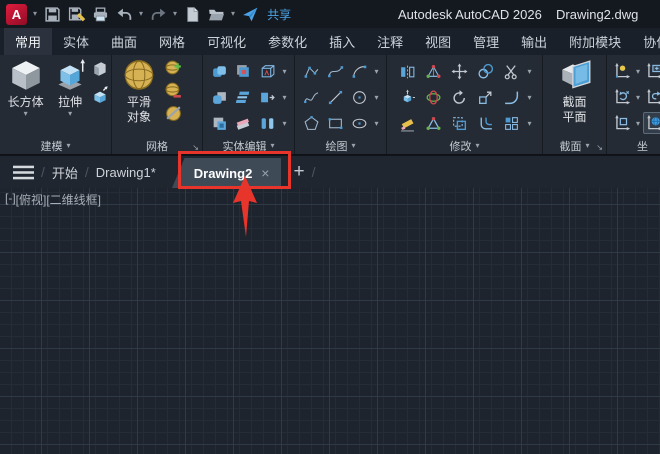 This screenshot has height=454, width=660. What do you see at coordinates (486, 41) in the screenshot?
I see `ribbon-tab-manage: 管理` at bounding box center [486, 41].